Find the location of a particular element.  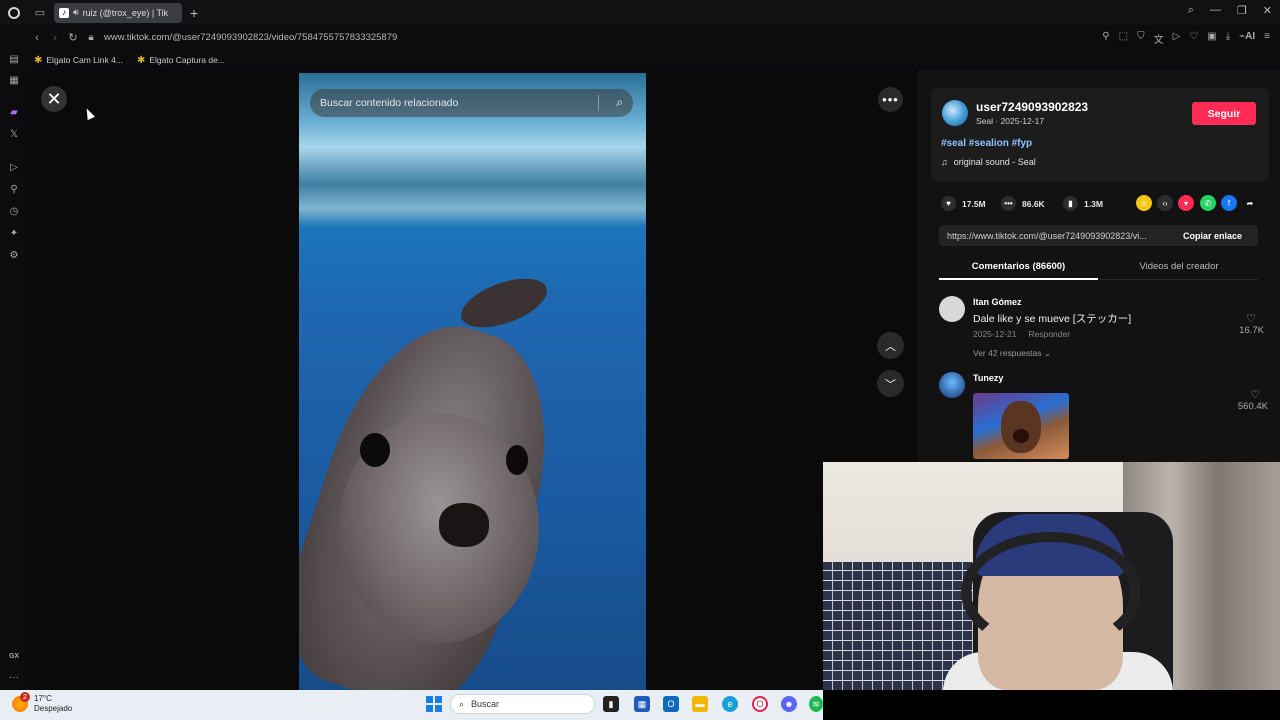

reply-button: Responder is located at coordinates (1049, 334).